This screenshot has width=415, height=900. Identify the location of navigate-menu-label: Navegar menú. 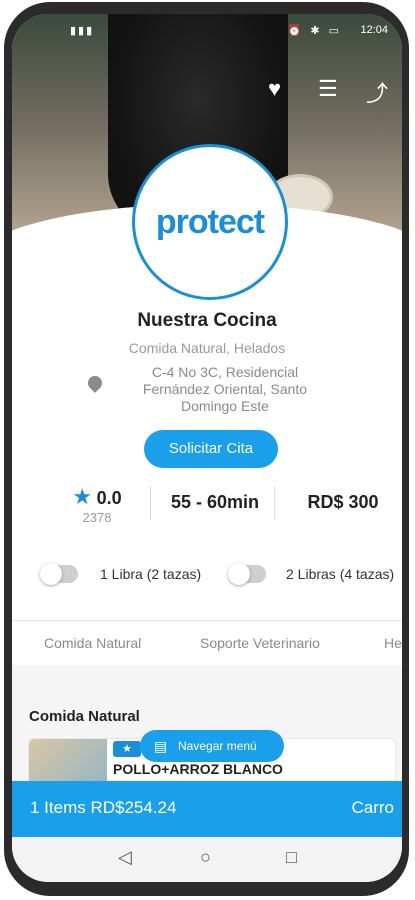
(217, 746).